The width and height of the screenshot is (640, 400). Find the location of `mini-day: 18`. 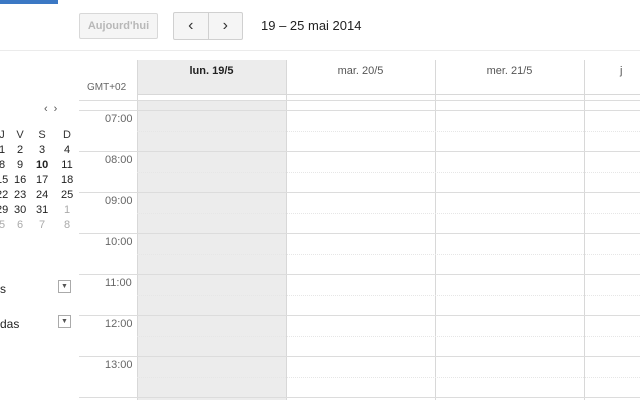

mini-day: 18 is located at coordinates (67, 180).